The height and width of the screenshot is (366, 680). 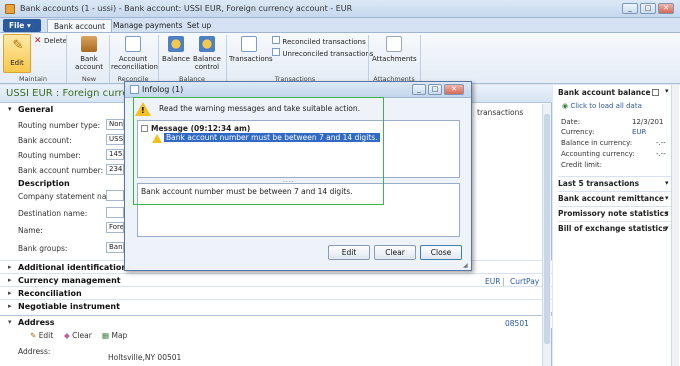 What do you see at coordinates (604, 92) in the screenshot?
I see `bank-balance-title: Bank account balance` at bounding box center [604, 92].